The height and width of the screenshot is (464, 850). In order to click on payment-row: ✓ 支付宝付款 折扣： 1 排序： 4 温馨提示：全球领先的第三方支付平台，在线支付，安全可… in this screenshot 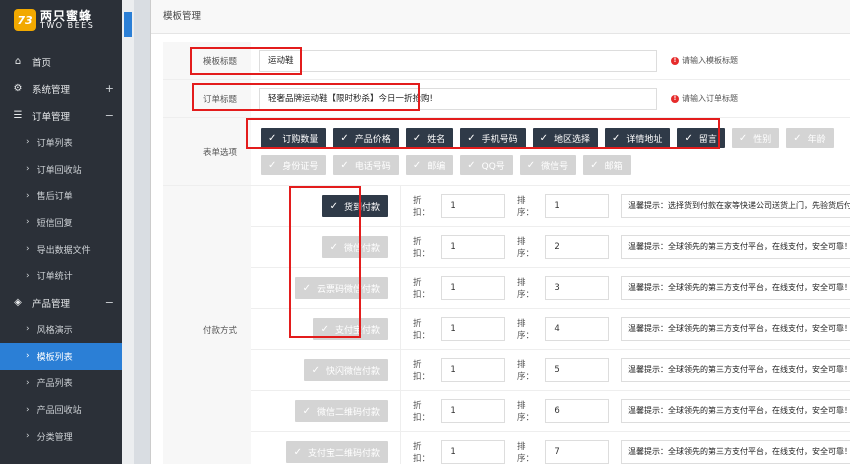, I will do `click(550, 329)`.